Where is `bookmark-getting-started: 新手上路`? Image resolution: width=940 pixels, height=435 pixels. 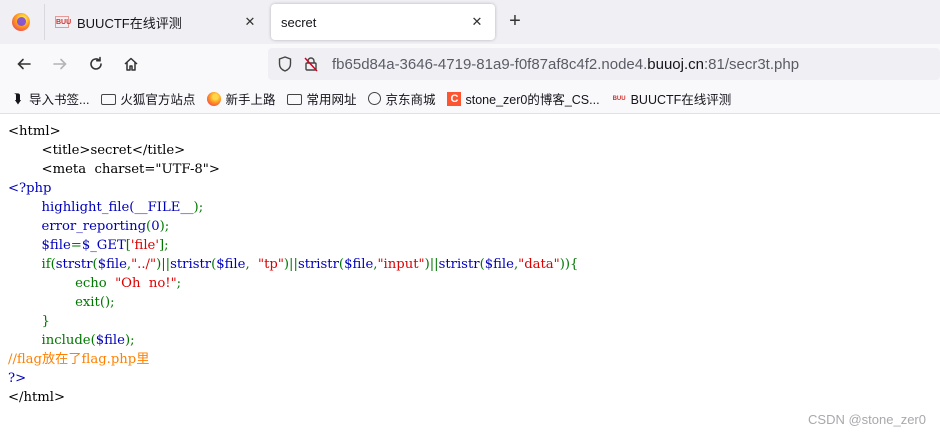
bookmark-getting-started: 新手上路 is located at coordinates (241, 98).